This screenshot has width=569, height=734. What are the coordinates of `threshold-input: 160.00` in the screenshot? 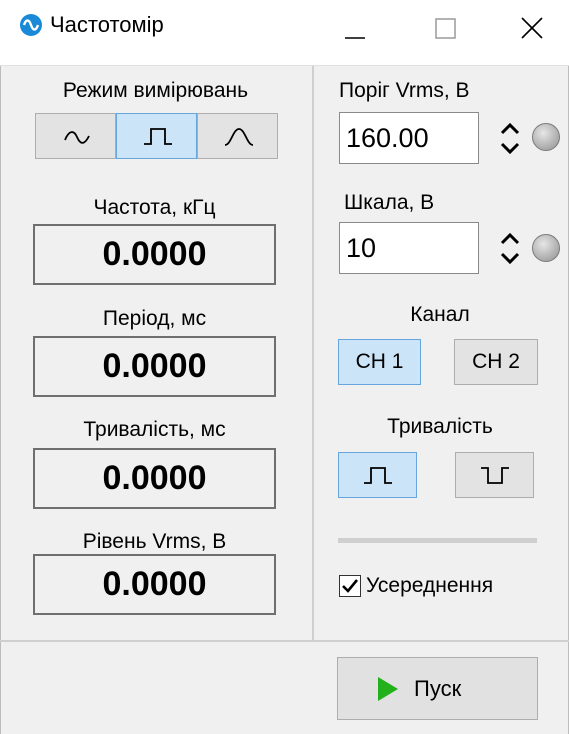 It's located at (409, 138).